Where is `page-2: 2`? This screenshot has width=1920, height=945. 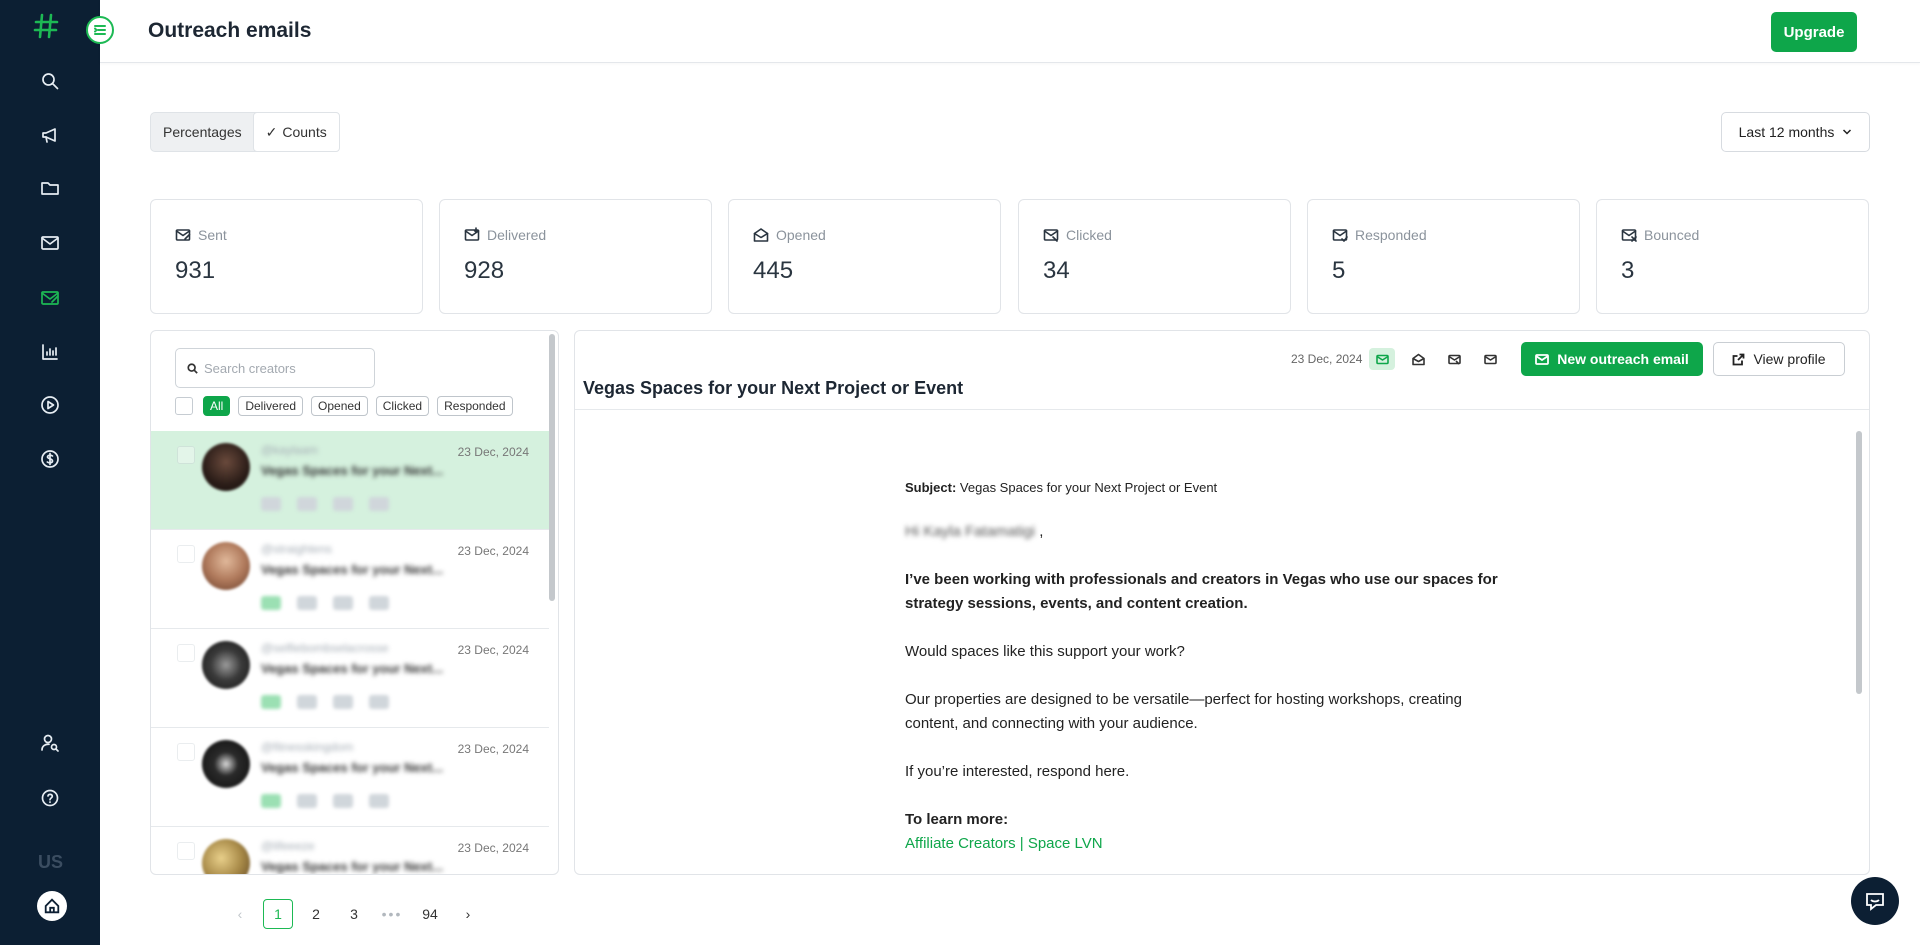 page-2: 2 is located at coordinates (316, 914).